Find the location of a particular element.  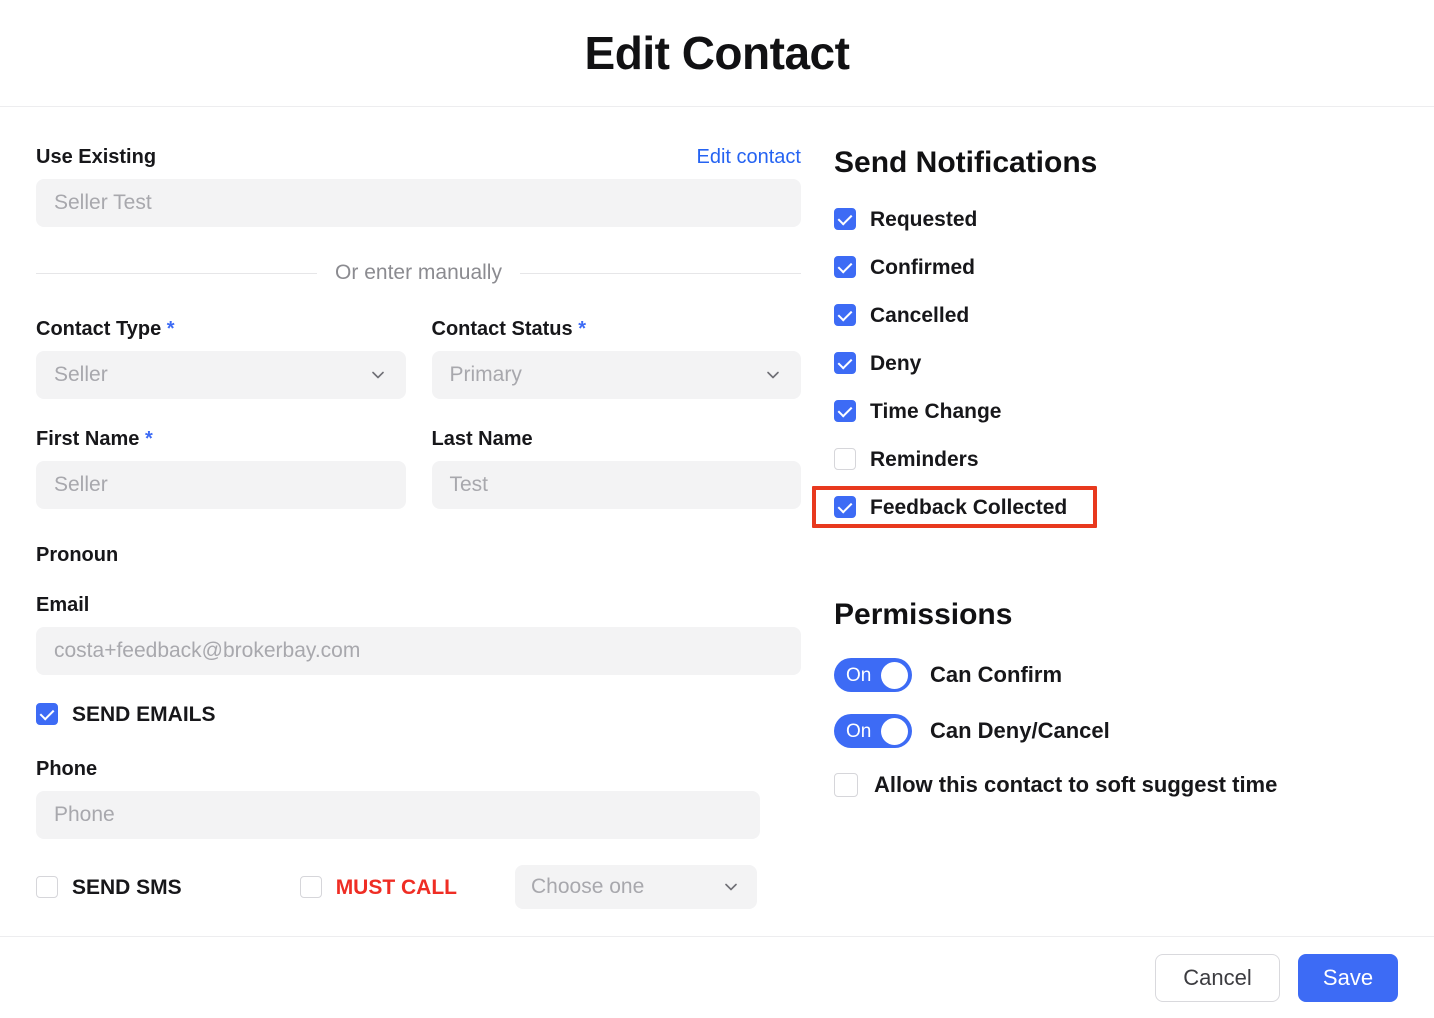

first-name-label: First Name * is located at coordinates (94, 439).